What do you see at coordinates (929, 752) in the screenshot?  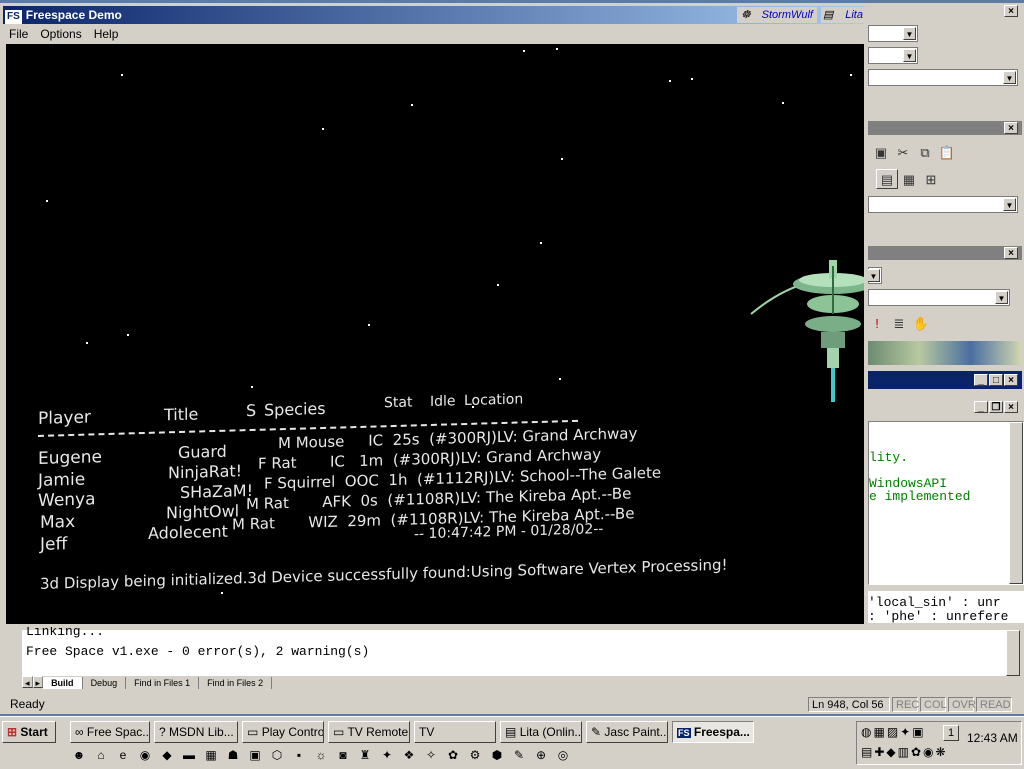 I see `tray-icon: ◉` at bounding box center [929, 752].